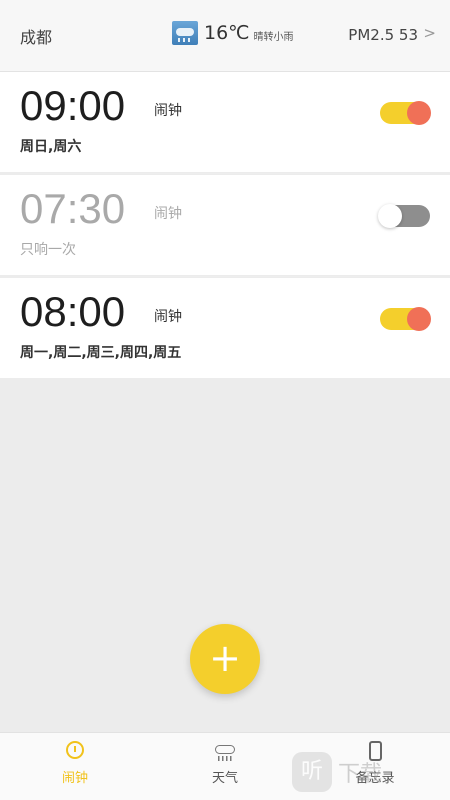  Describe the element at coordinates (73, 311) in the screenshot. I see `alarm-time: 08:00` at that location.